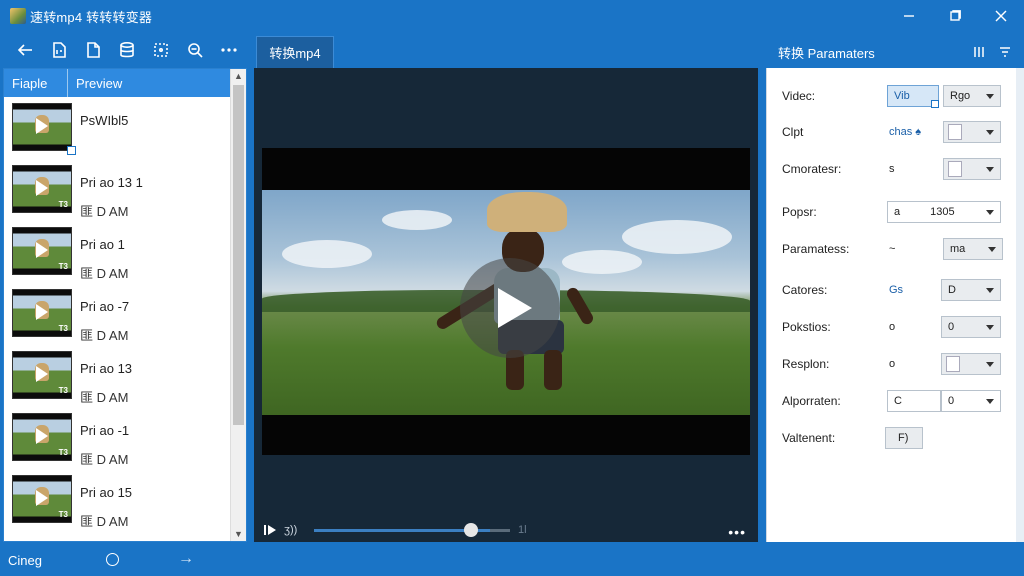 This screenshot has width=1024, height=576. Describe the element at coordinates (238, 76) in the screenshot. I see `scroll-up-icon: ▲` at that location.